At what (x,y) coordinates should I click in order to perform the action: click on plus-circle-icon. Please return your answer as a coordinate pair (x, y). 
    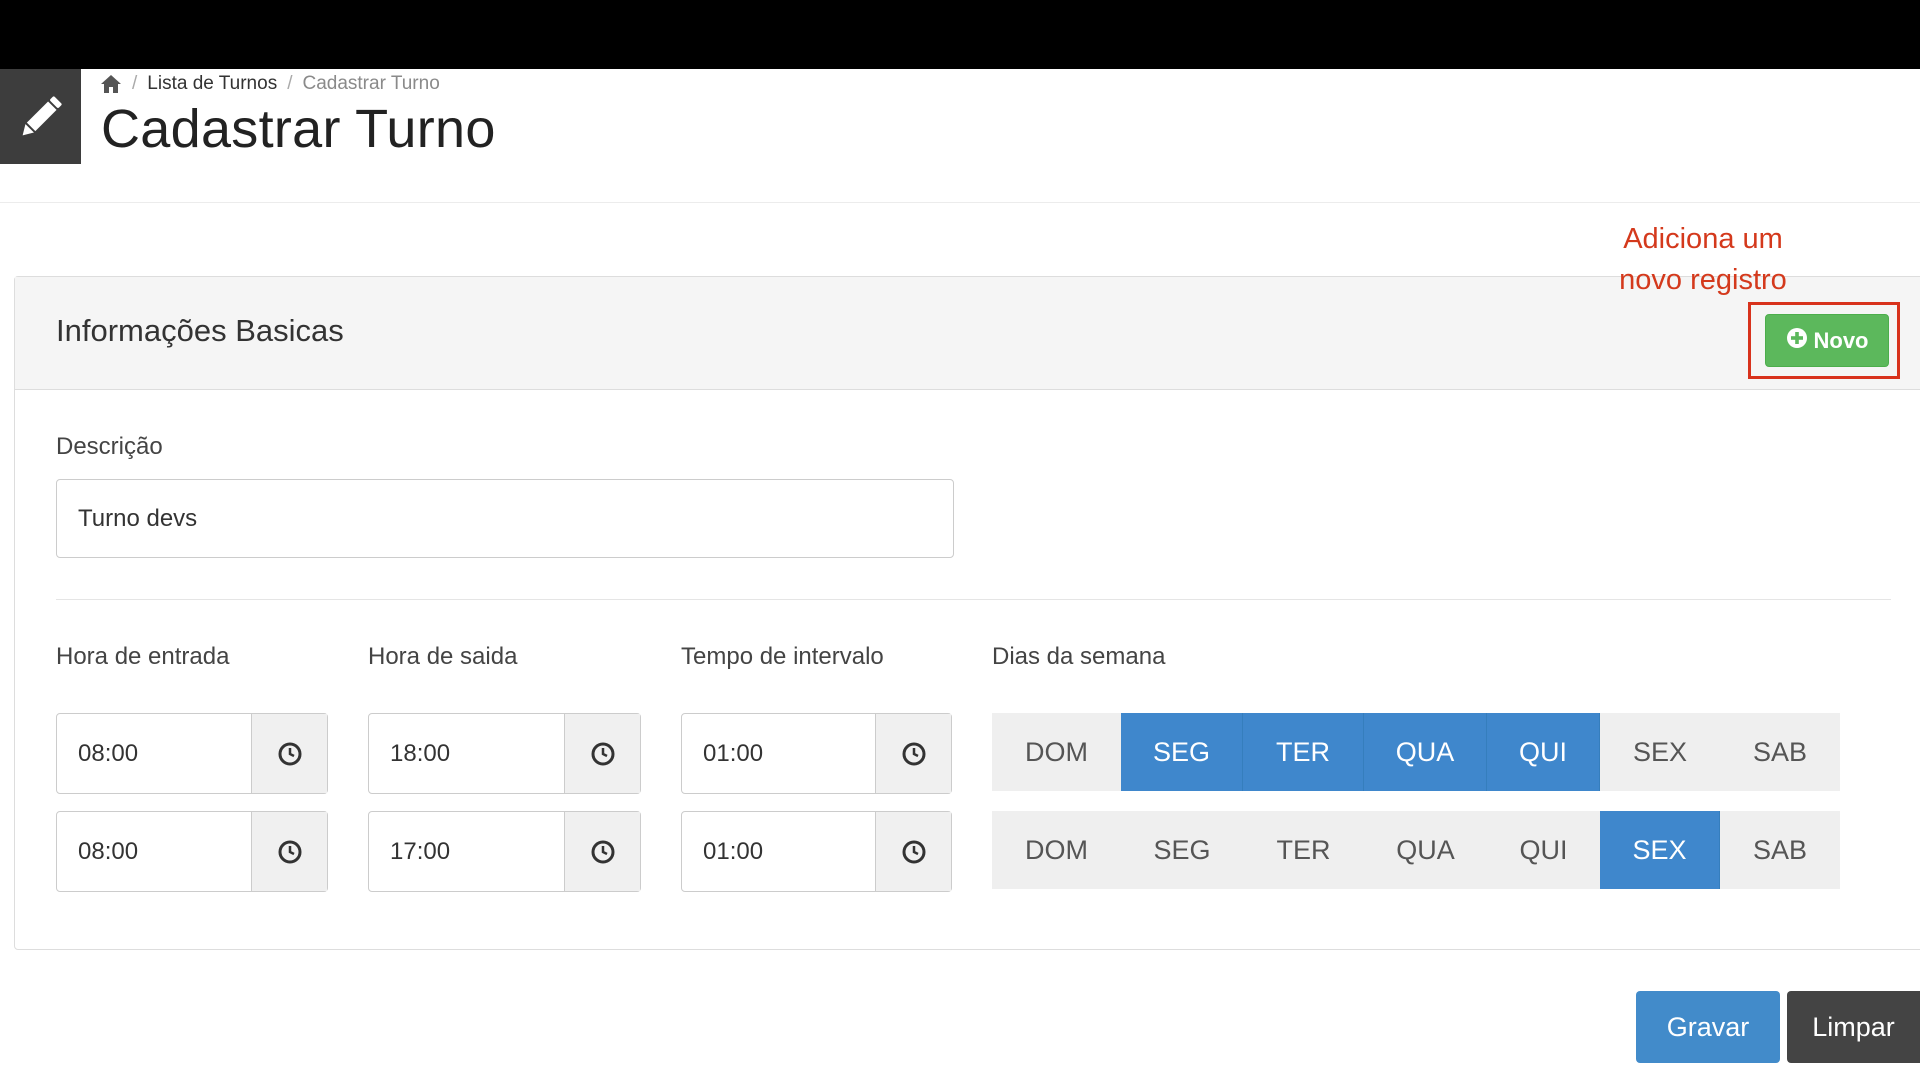
    Looking at the image, I should click on (1797, 341).